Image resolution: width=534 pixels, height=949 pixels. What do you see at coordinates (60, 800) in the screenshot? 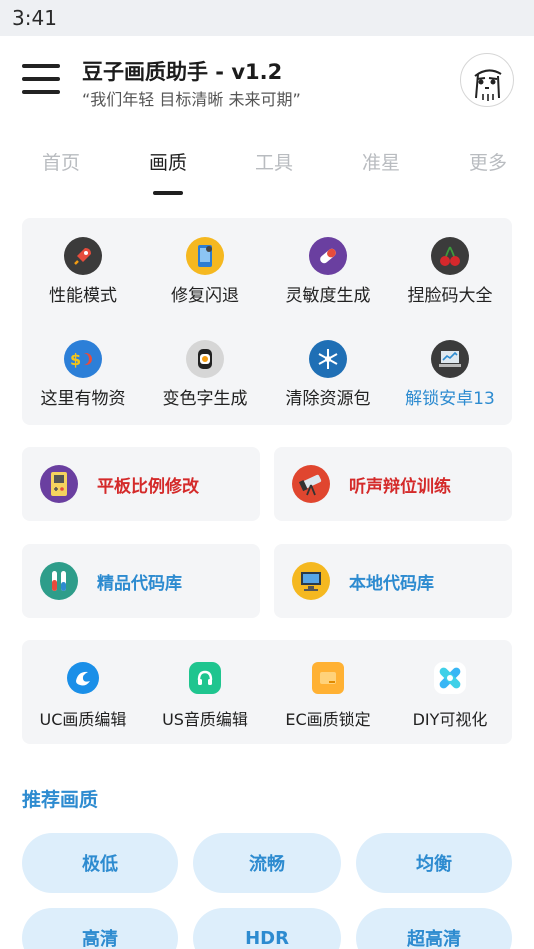
I see `recommended-quality-title: 推荐画质` at bounding box center [60, 800].